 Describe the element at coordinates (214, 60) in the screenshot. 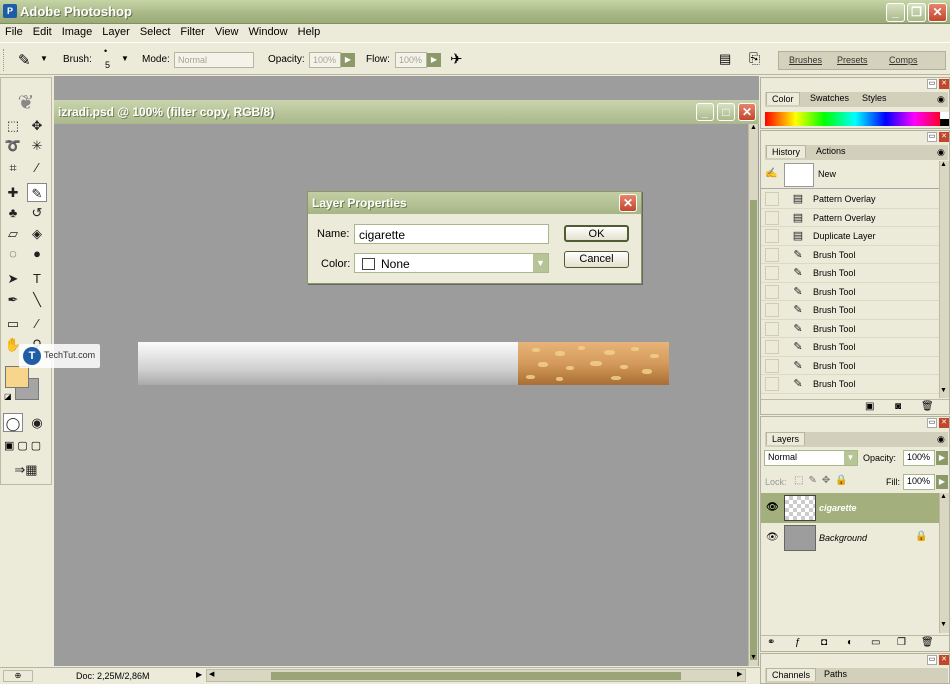

I see `mode-select: Normal` at that location.